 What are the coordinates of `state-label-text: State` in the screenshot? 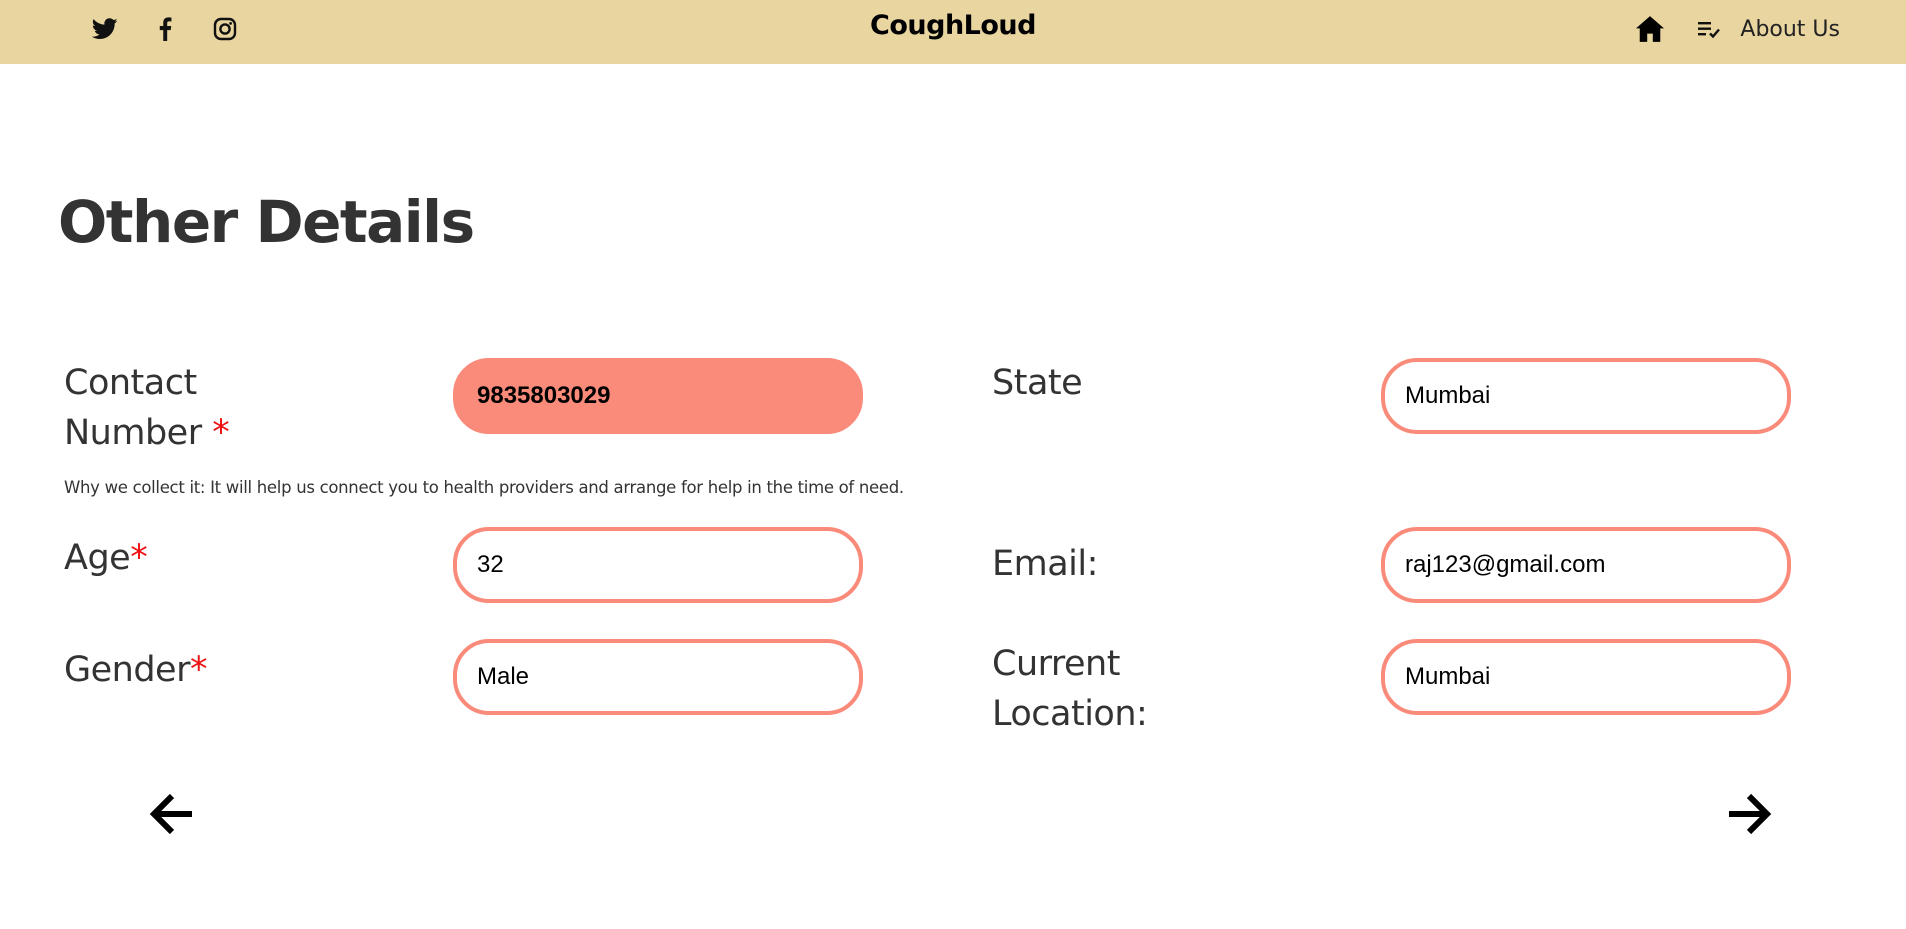 It's located at (1037, 383).